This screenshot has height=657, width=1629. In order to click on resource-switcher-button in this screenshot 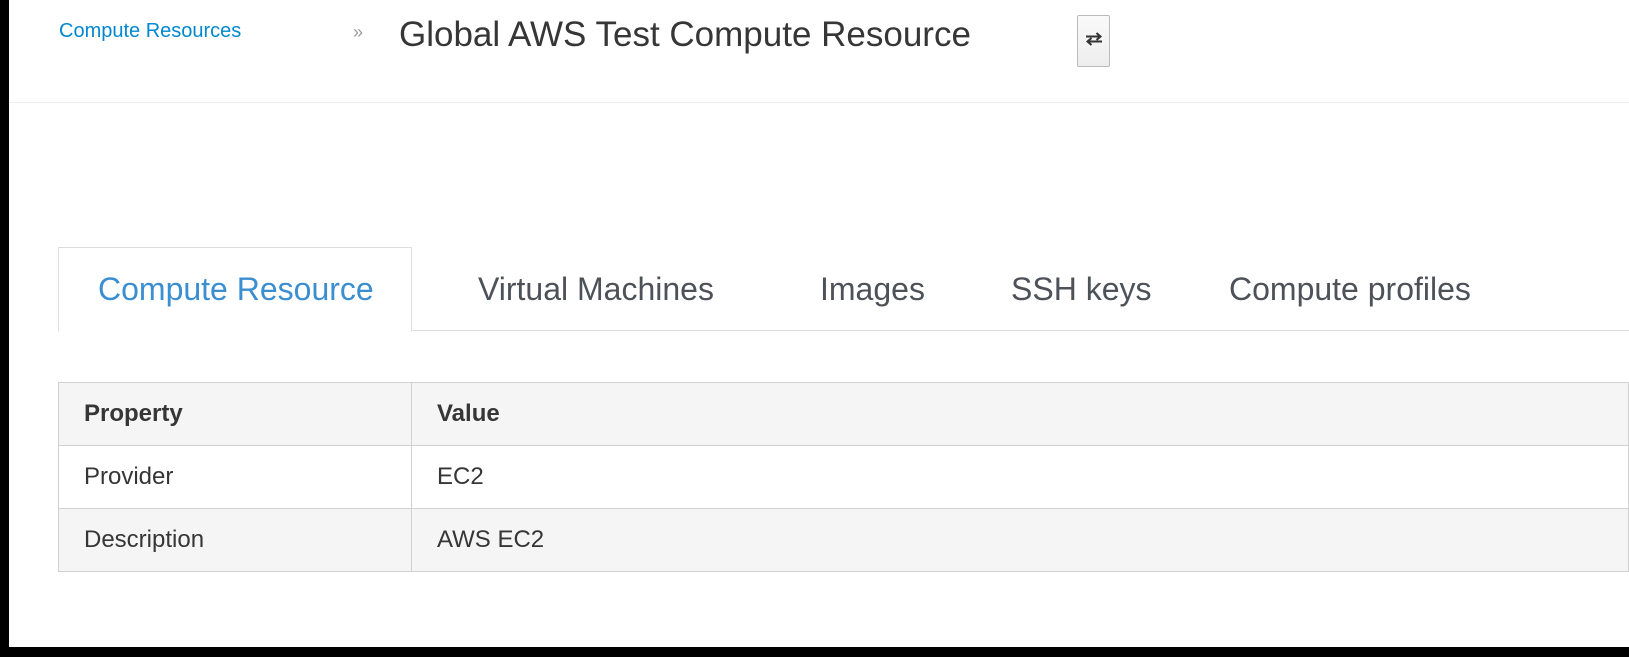, I will do `click(1093, 41)`.